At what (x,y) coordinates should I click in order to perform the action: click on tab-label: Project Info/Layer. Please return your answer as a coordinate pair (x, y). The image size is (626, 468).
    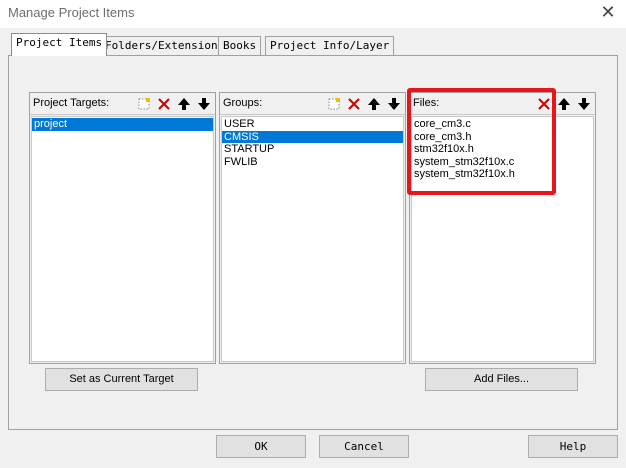
    Looking at the image, I should click on (330, 45).